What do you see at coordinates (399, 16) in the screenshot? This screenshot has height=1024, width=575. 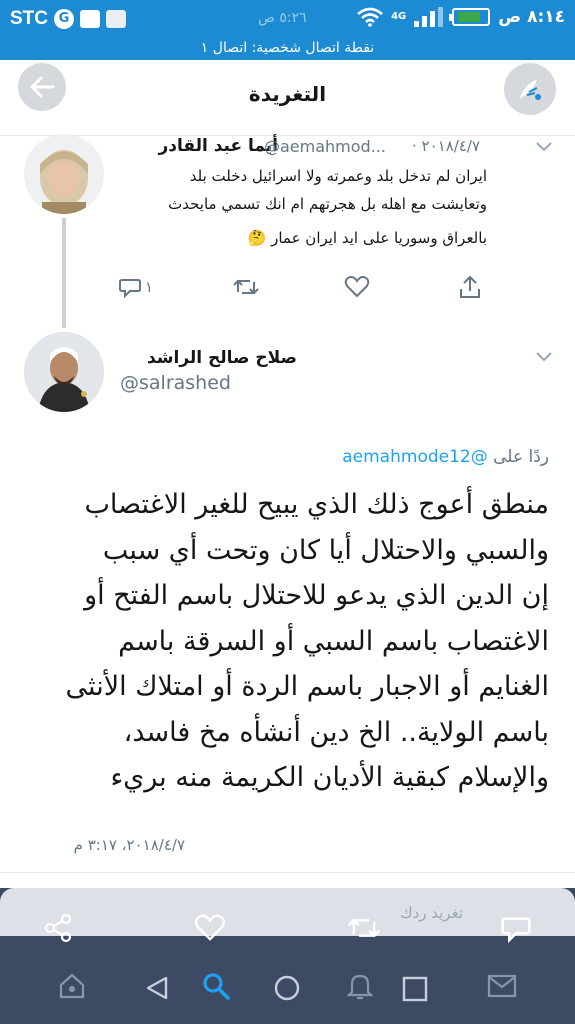 I see `network-type: 4G` at bounding box center [399, 16].